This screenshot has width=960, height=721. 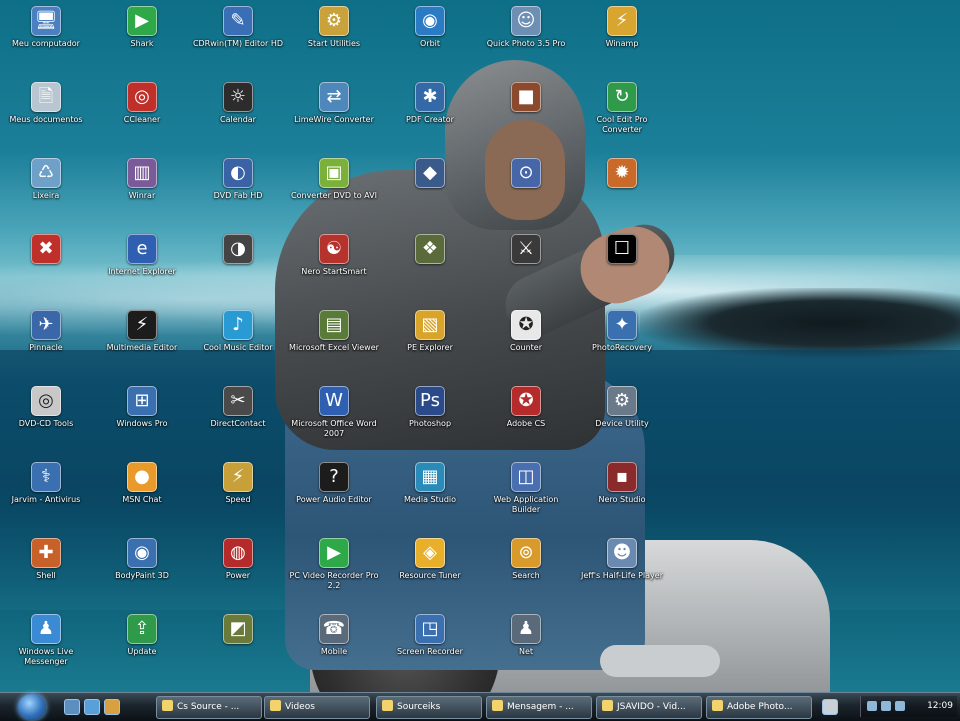 I want to click on desktop-shortcut: ♪ Cool Music Editor, so click(x=238, y=340).